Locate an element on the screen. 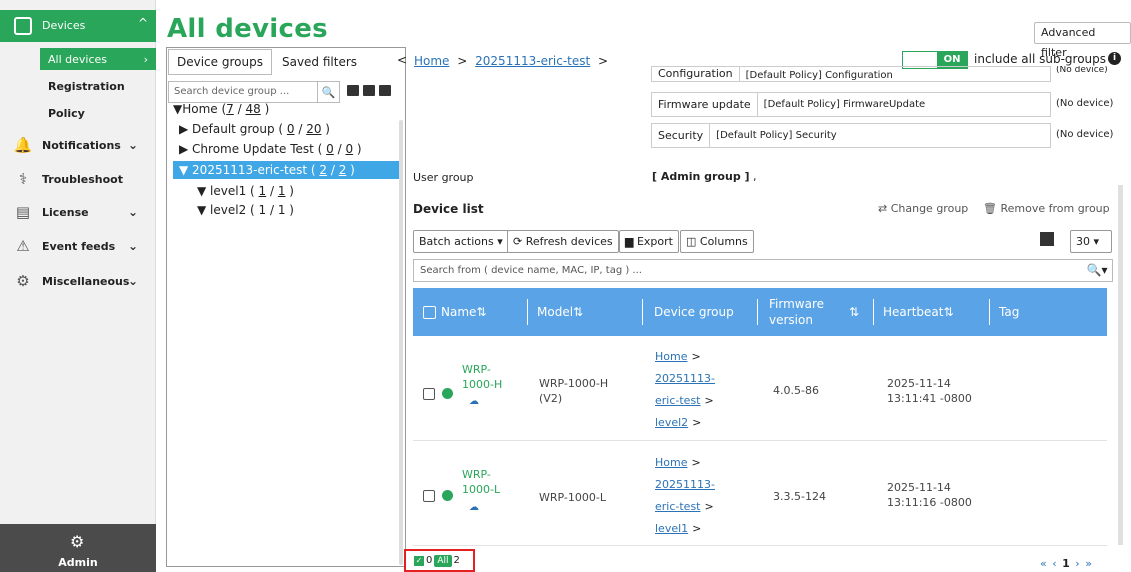 This screenshot has width=1131, height=572. admin-menu: ⚙ Admin is located at coordinates (78, 548).